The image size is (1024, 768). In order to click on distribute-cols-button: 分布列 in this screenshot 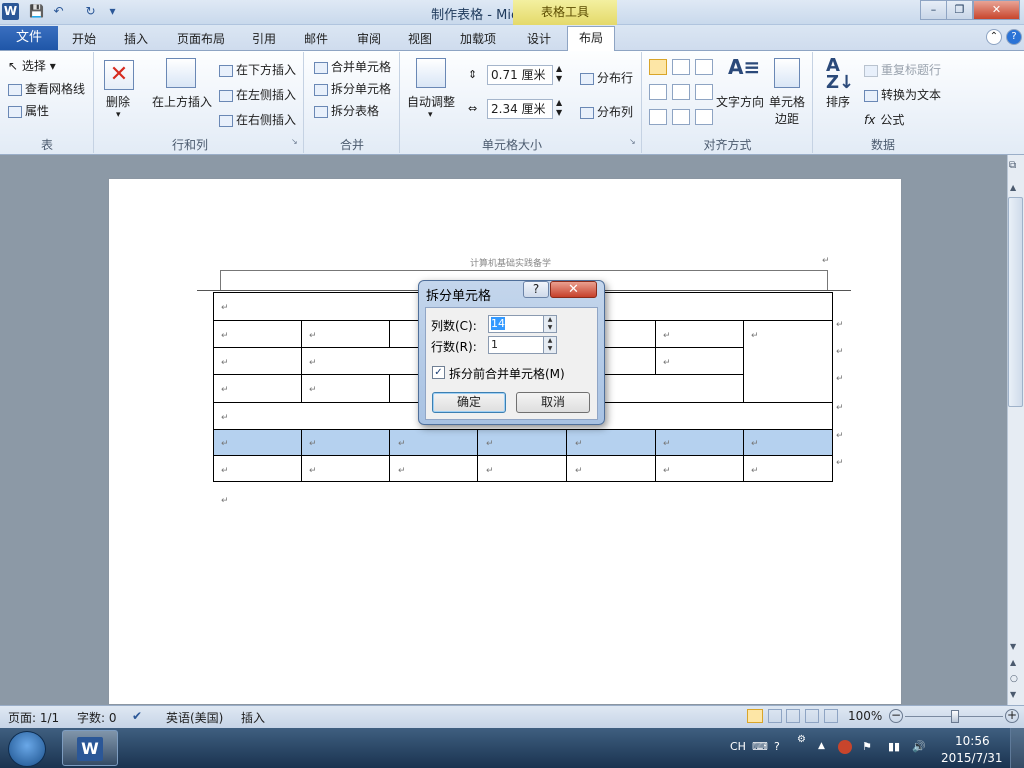, I will do `click(606, 111)`.